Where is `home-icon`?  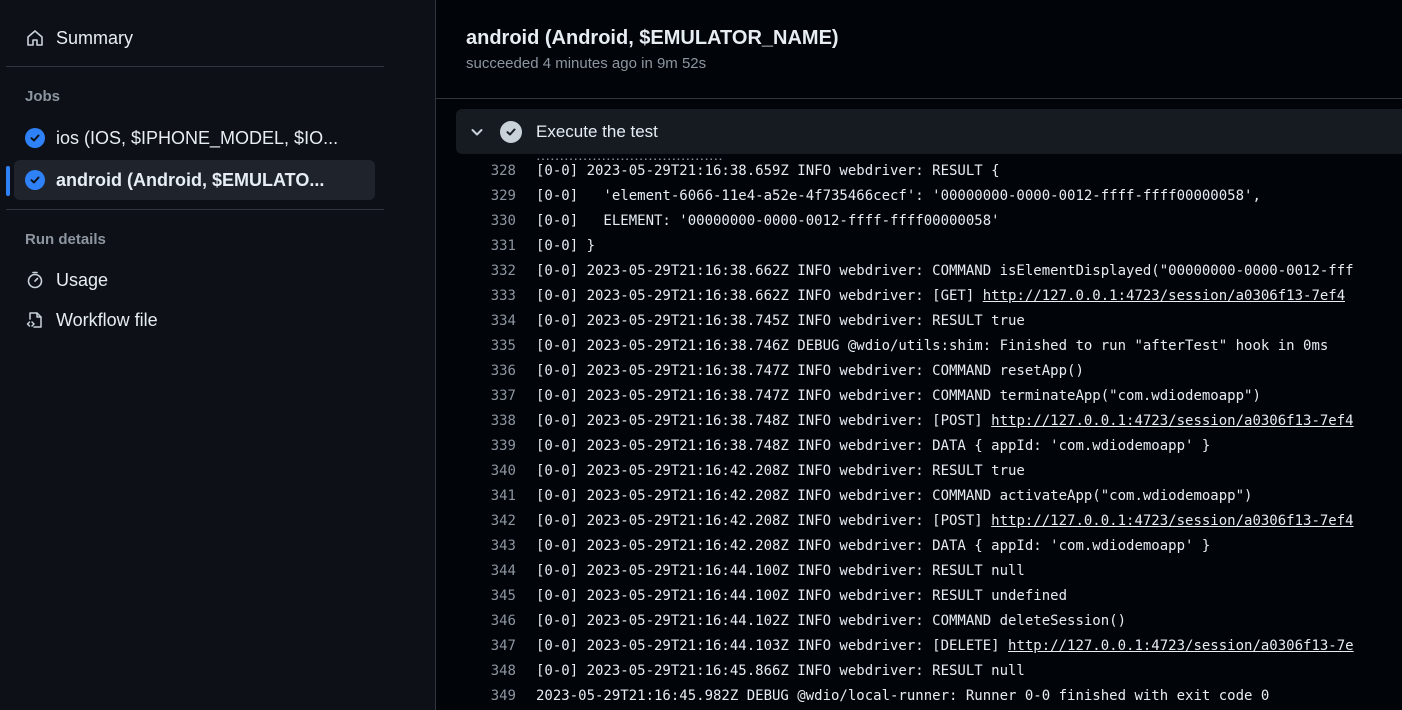
home-icon is located at coordinates (35, 38).